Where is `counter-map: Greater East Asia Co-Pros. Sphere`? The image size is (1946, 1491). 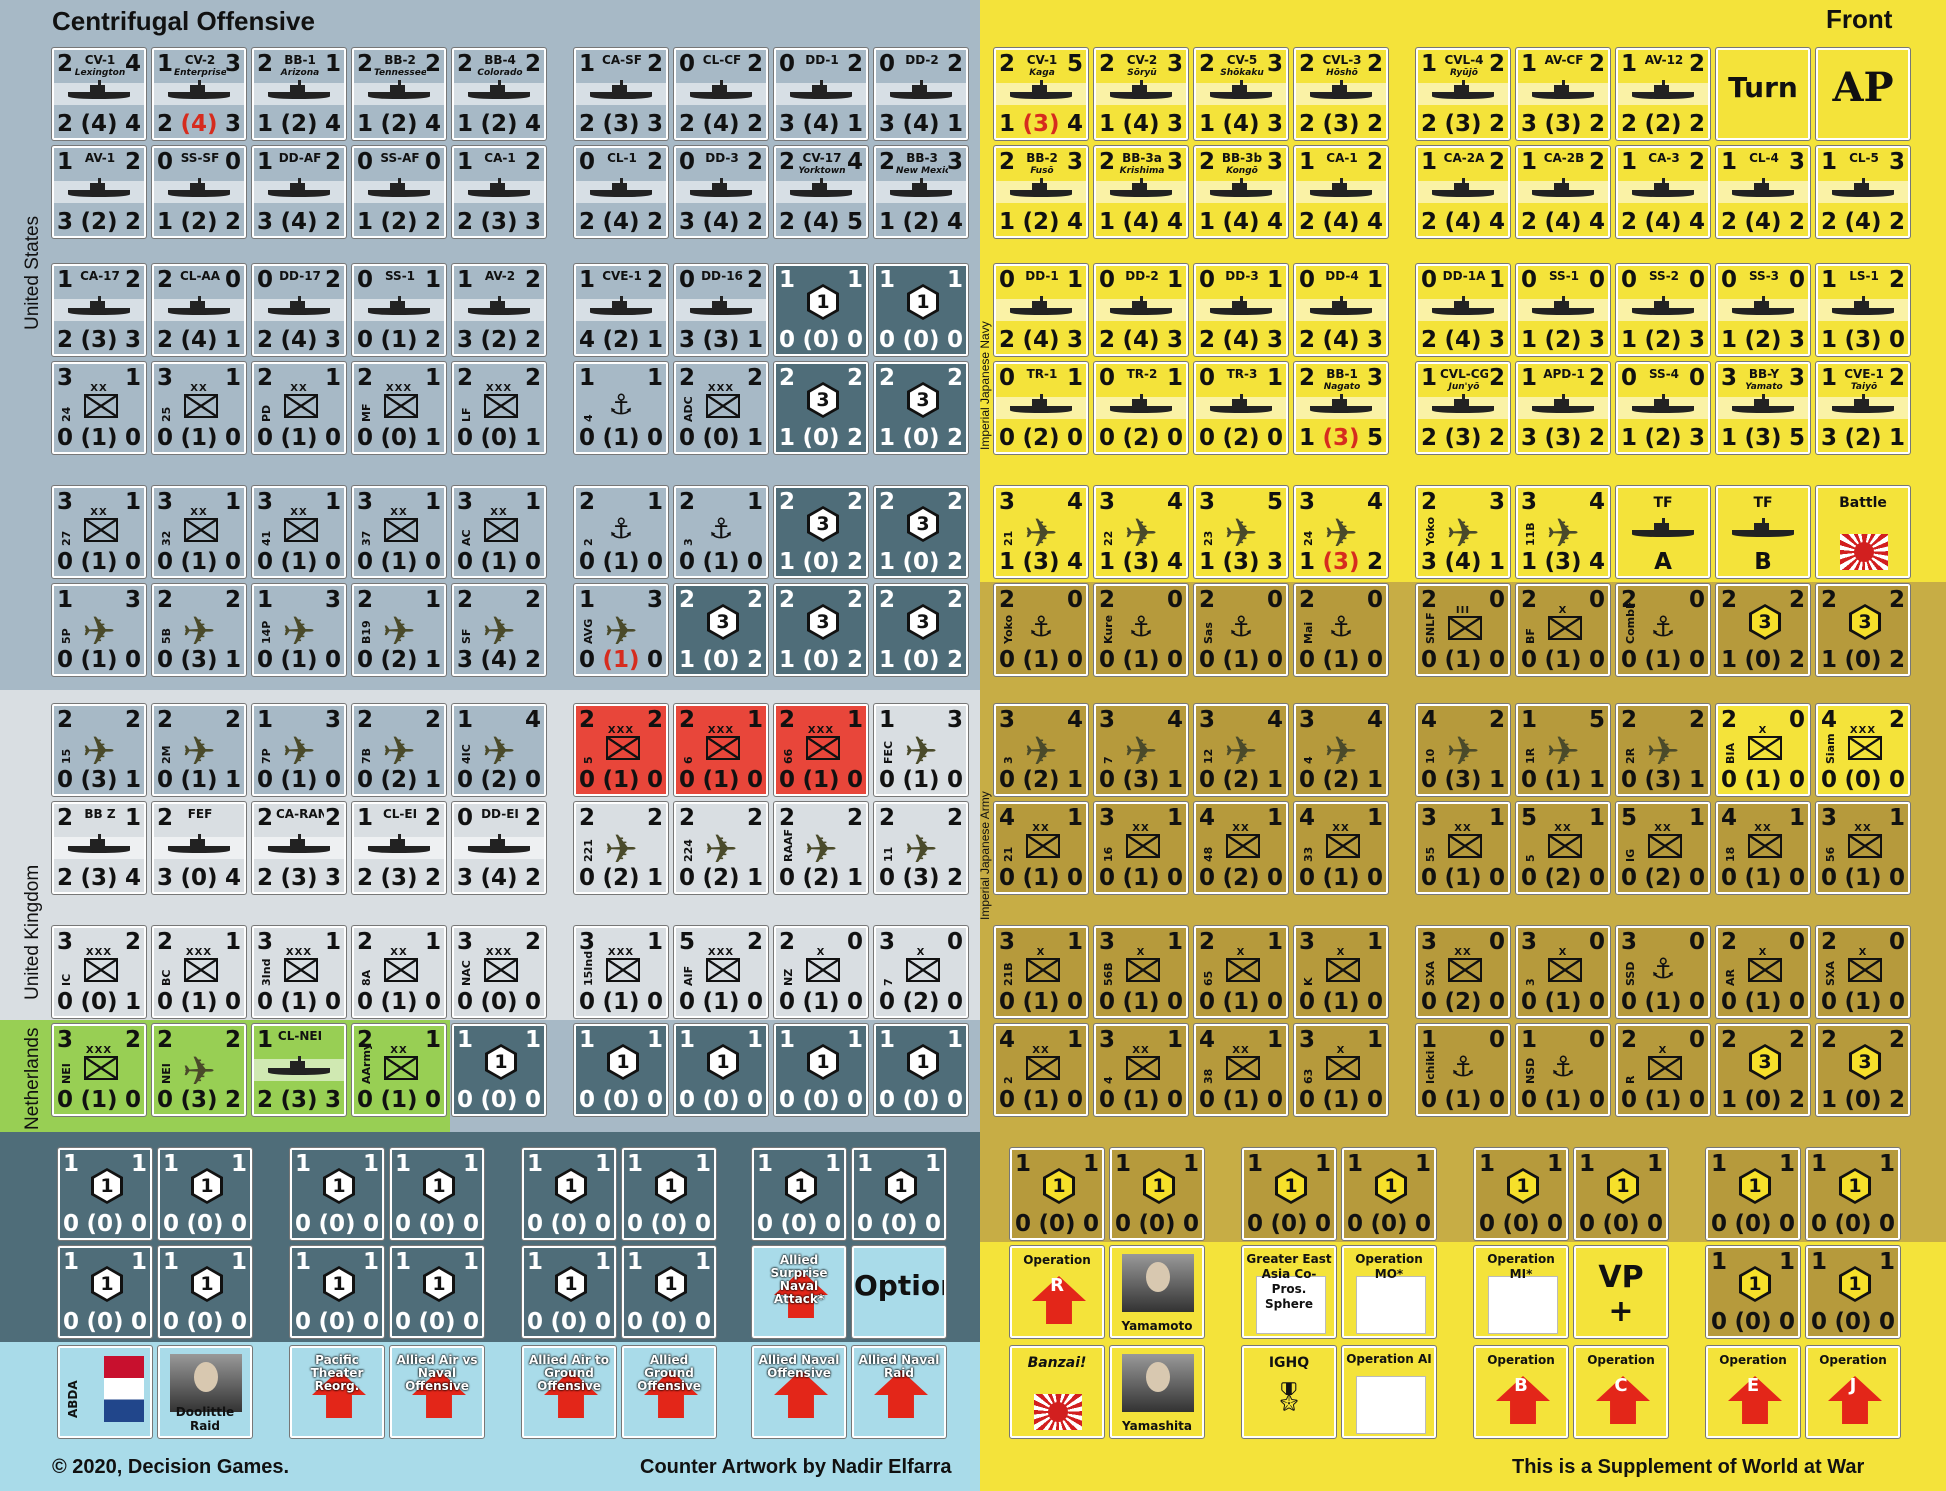 counter-map: Greater East Asia Co-Pros. Sphere is located at coordinates (1289, 1292).